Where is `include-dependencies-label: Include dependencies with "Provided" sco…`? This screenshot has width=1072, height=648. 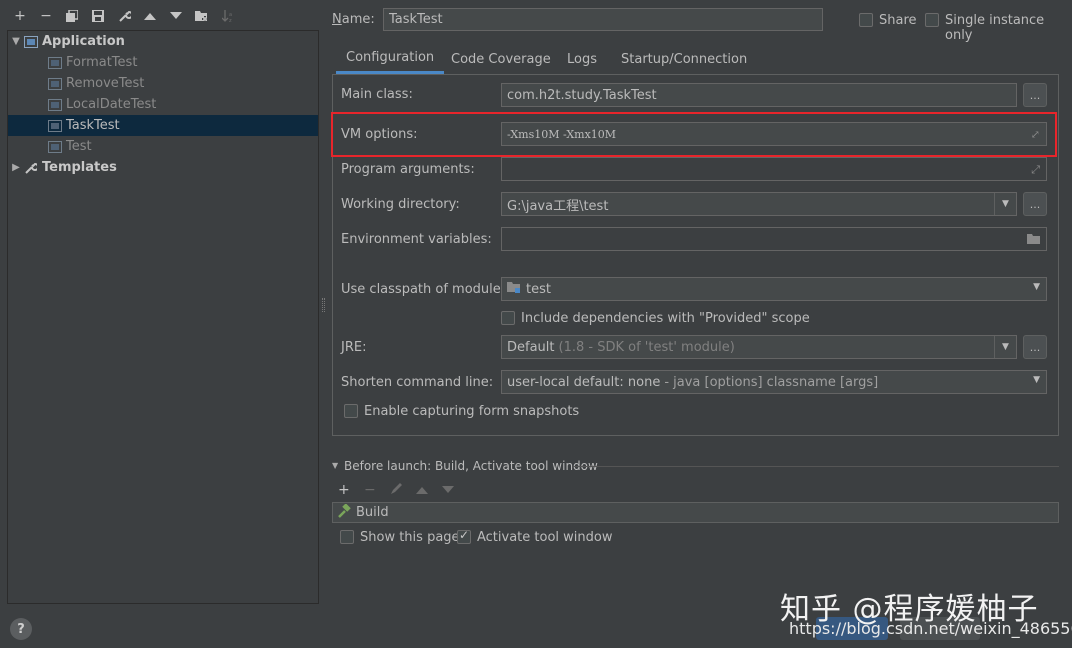 include-dependencies-label: Include dependencies with "Provided" sco… is located at coordinates (665, 318).